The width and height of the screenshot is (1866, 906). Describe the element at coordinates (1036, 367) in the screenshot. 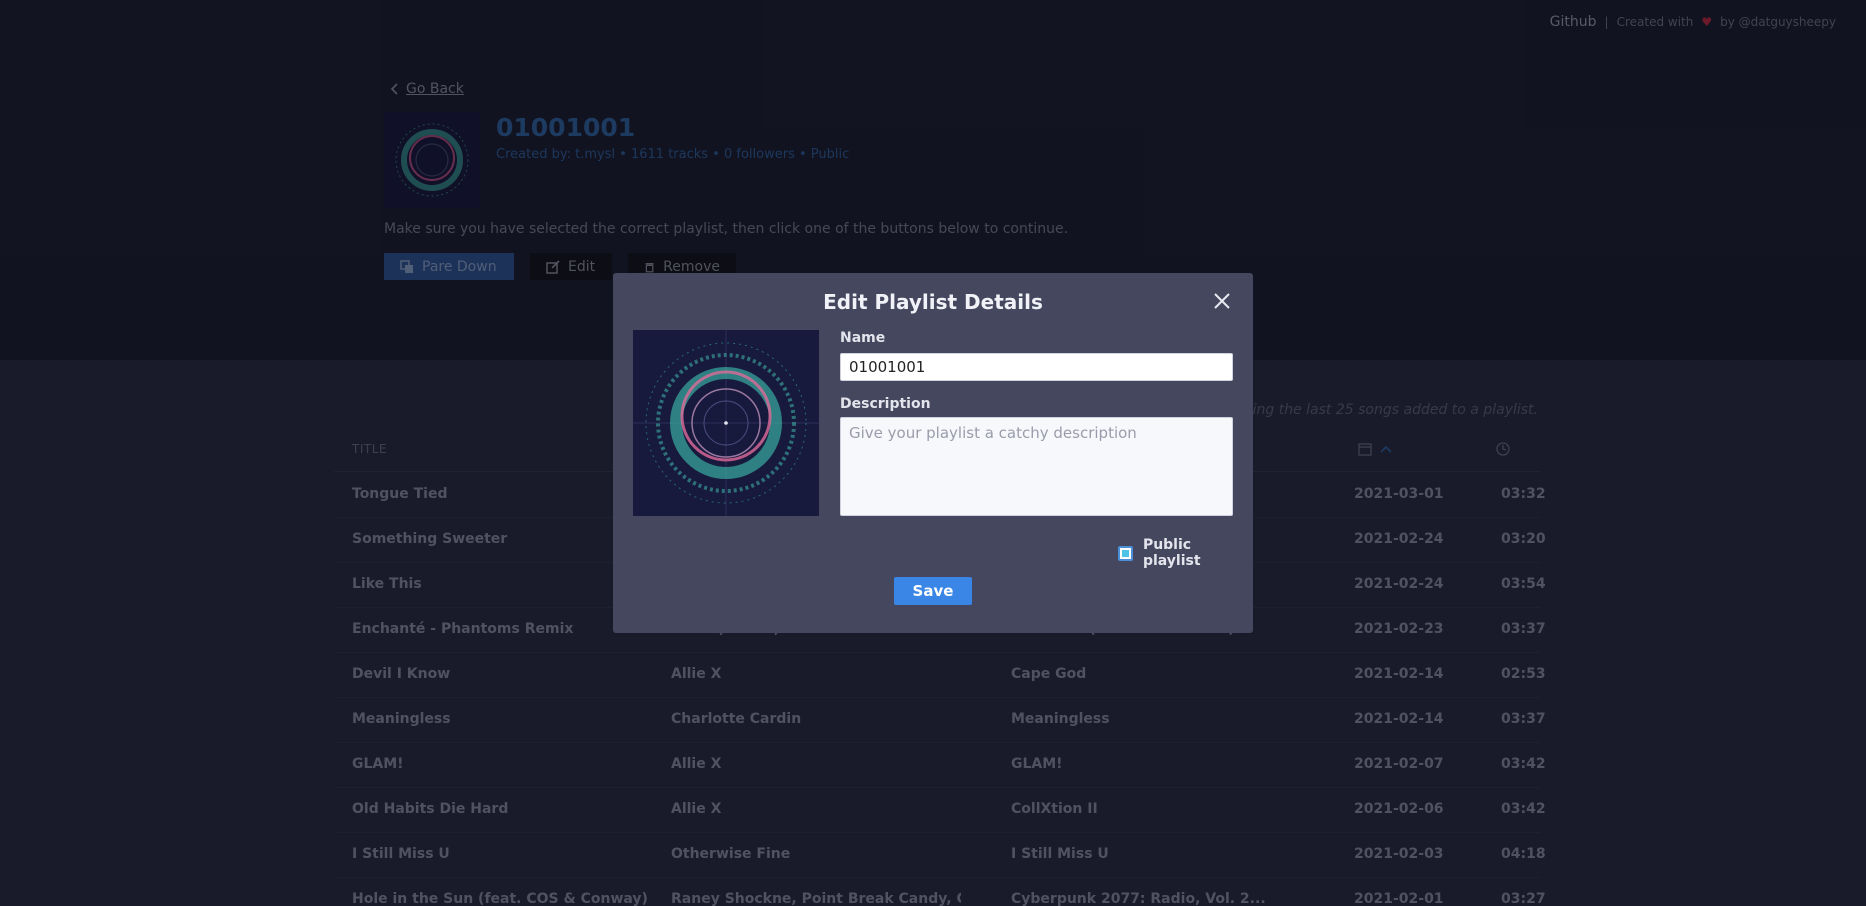

I see `name-input` at that location.